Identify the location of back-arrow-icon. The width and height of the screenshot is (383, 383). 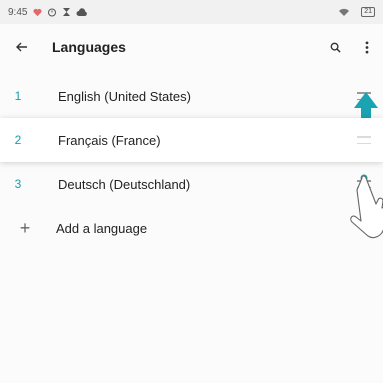
(21, 47).